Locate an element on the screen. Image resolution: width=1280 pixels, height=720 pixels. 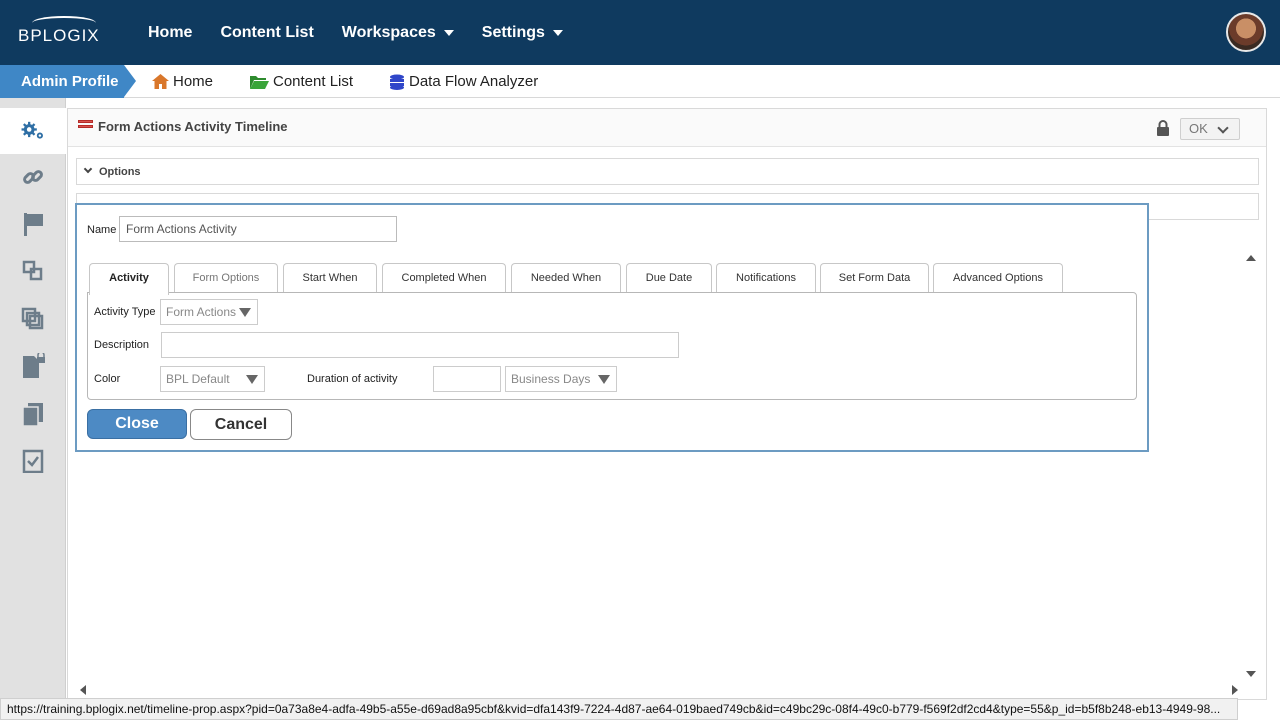
nav-home: Home is located at coordinates (170, 33).